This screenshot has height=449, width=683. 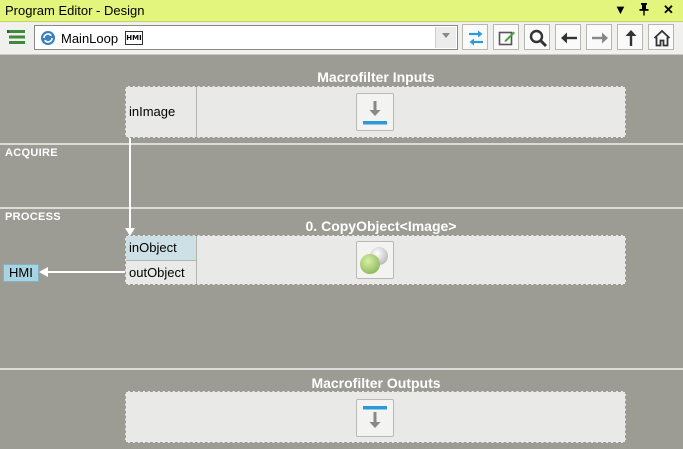 I want to click on title-bar: Program Editor - Design ▼ ✕, so click(x=341, y=11).